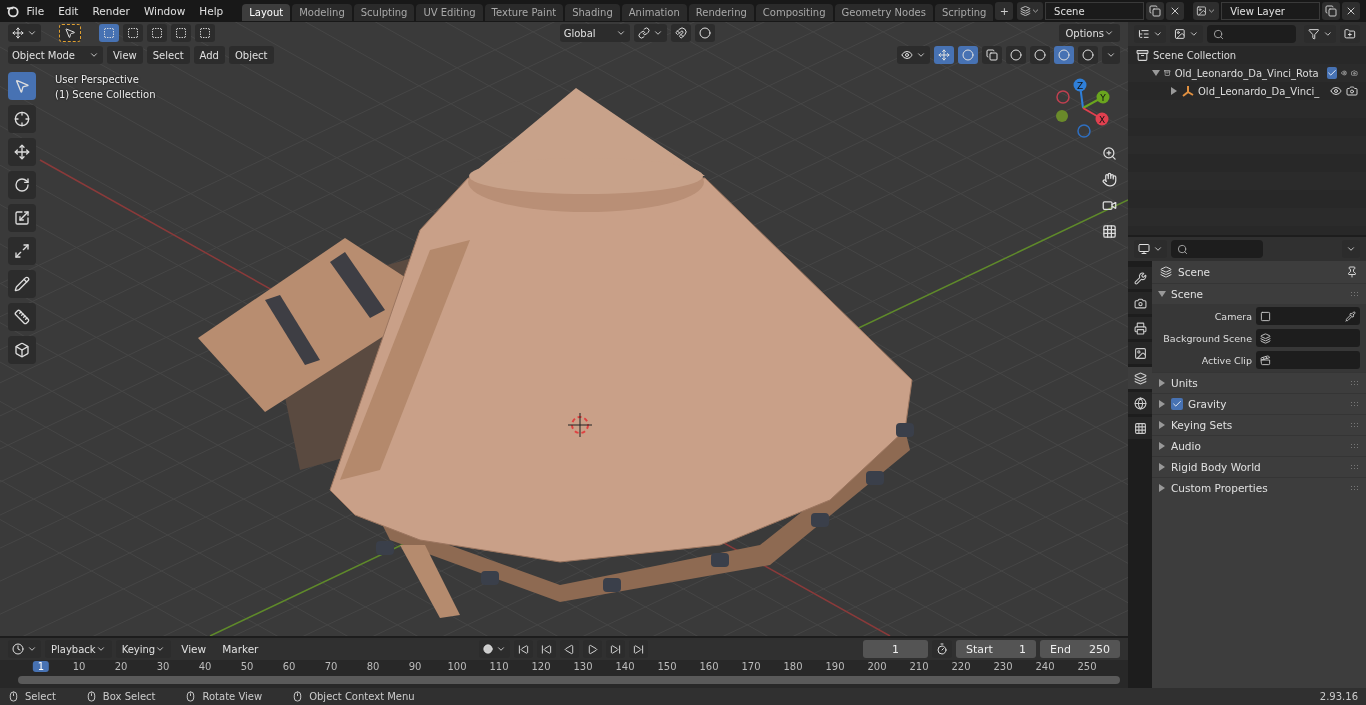 This screenshot has width=1366, height=705. What do you see at coordinates (1004, 11) in the screenshot?
I see `add-workspace-button: +` at bounding box center [1004, 11].